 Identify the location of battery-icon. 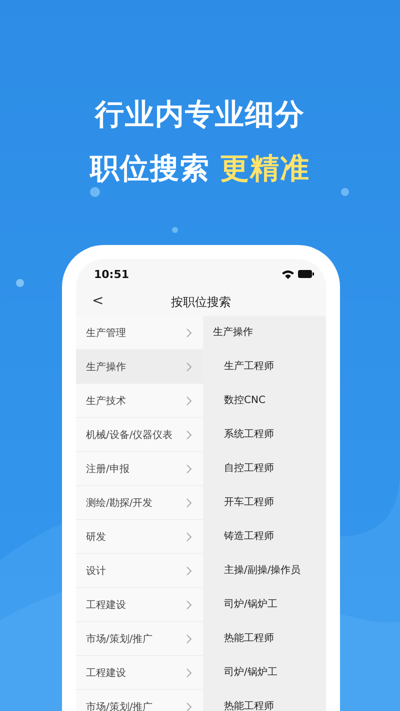
(306, 274).